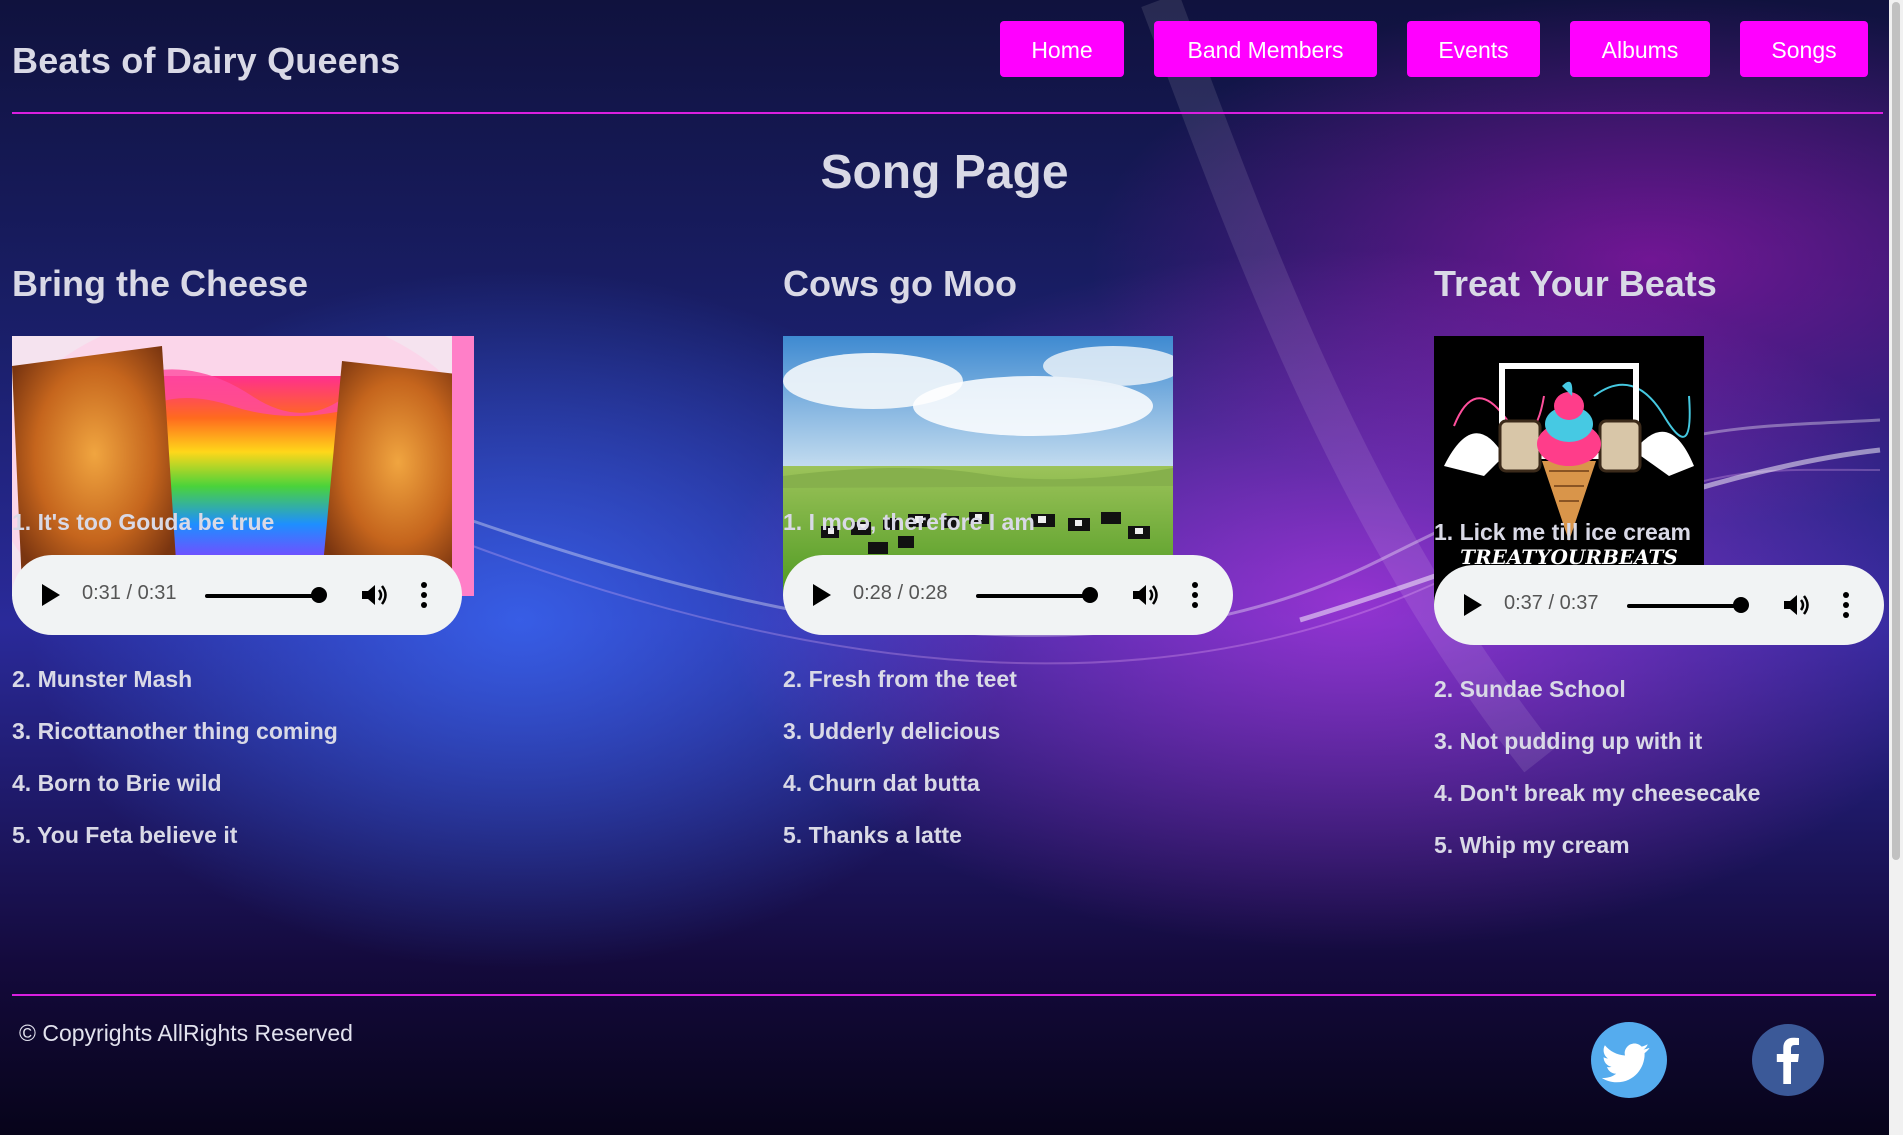  What do you see at coordinates (160, 283) in the screenshot?
I see `album-title: Bring the Cheese` at bounding box center [160, 283].